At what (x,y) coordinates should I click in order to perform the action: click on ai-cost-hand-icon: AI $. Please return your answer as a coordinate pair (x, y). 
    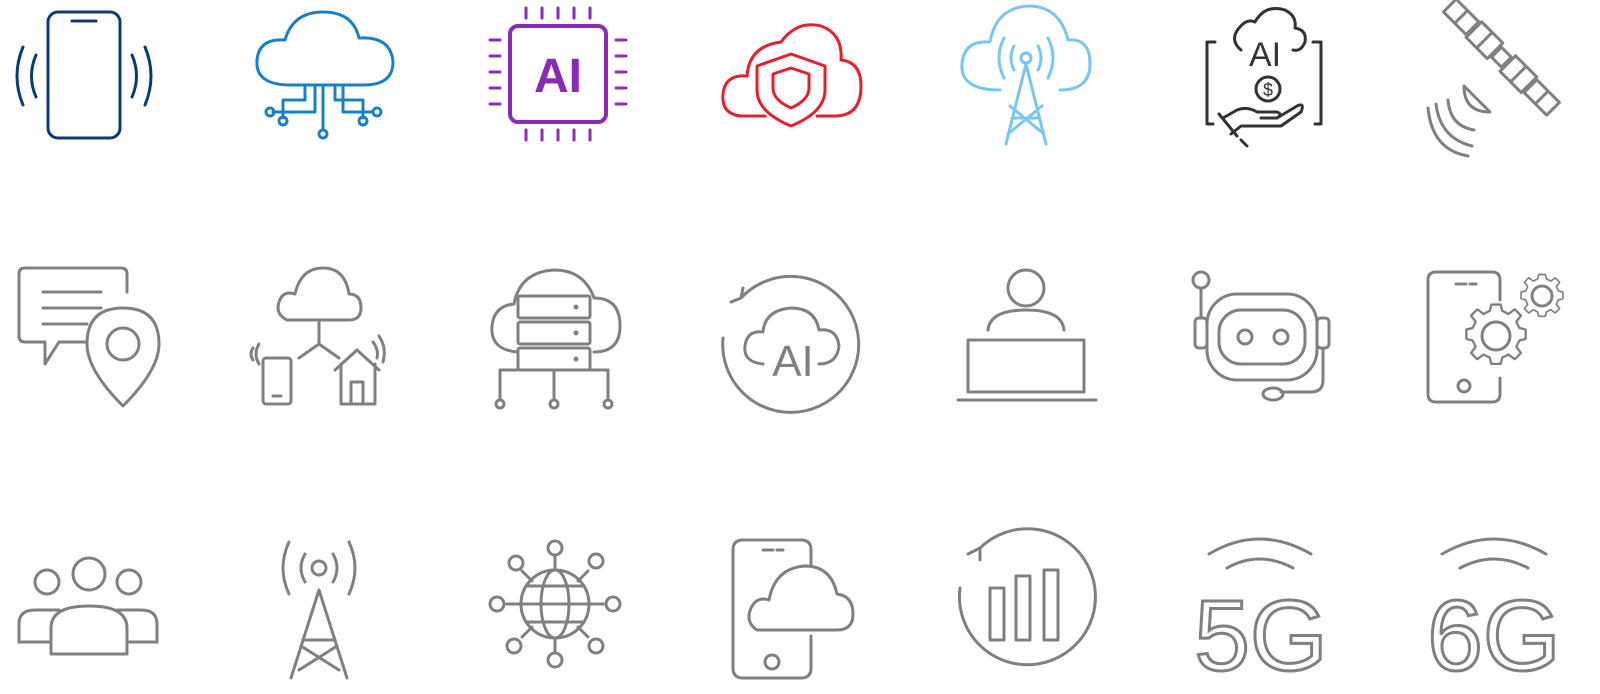
    Looking at the image, I should click on (1269, 80).